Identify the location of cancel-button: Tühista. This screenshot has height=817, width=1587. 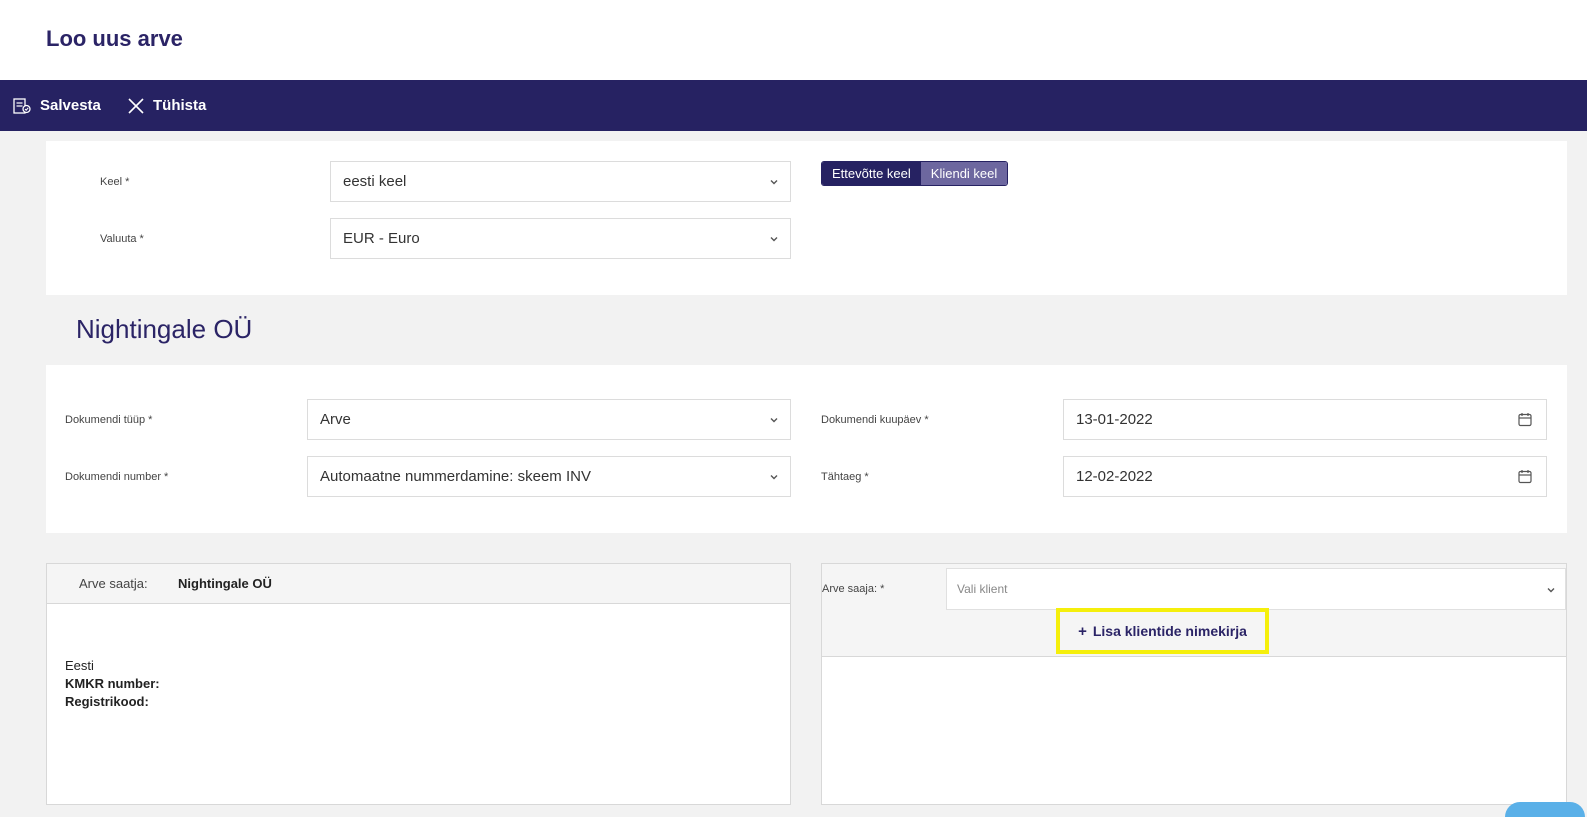
(166, 105).